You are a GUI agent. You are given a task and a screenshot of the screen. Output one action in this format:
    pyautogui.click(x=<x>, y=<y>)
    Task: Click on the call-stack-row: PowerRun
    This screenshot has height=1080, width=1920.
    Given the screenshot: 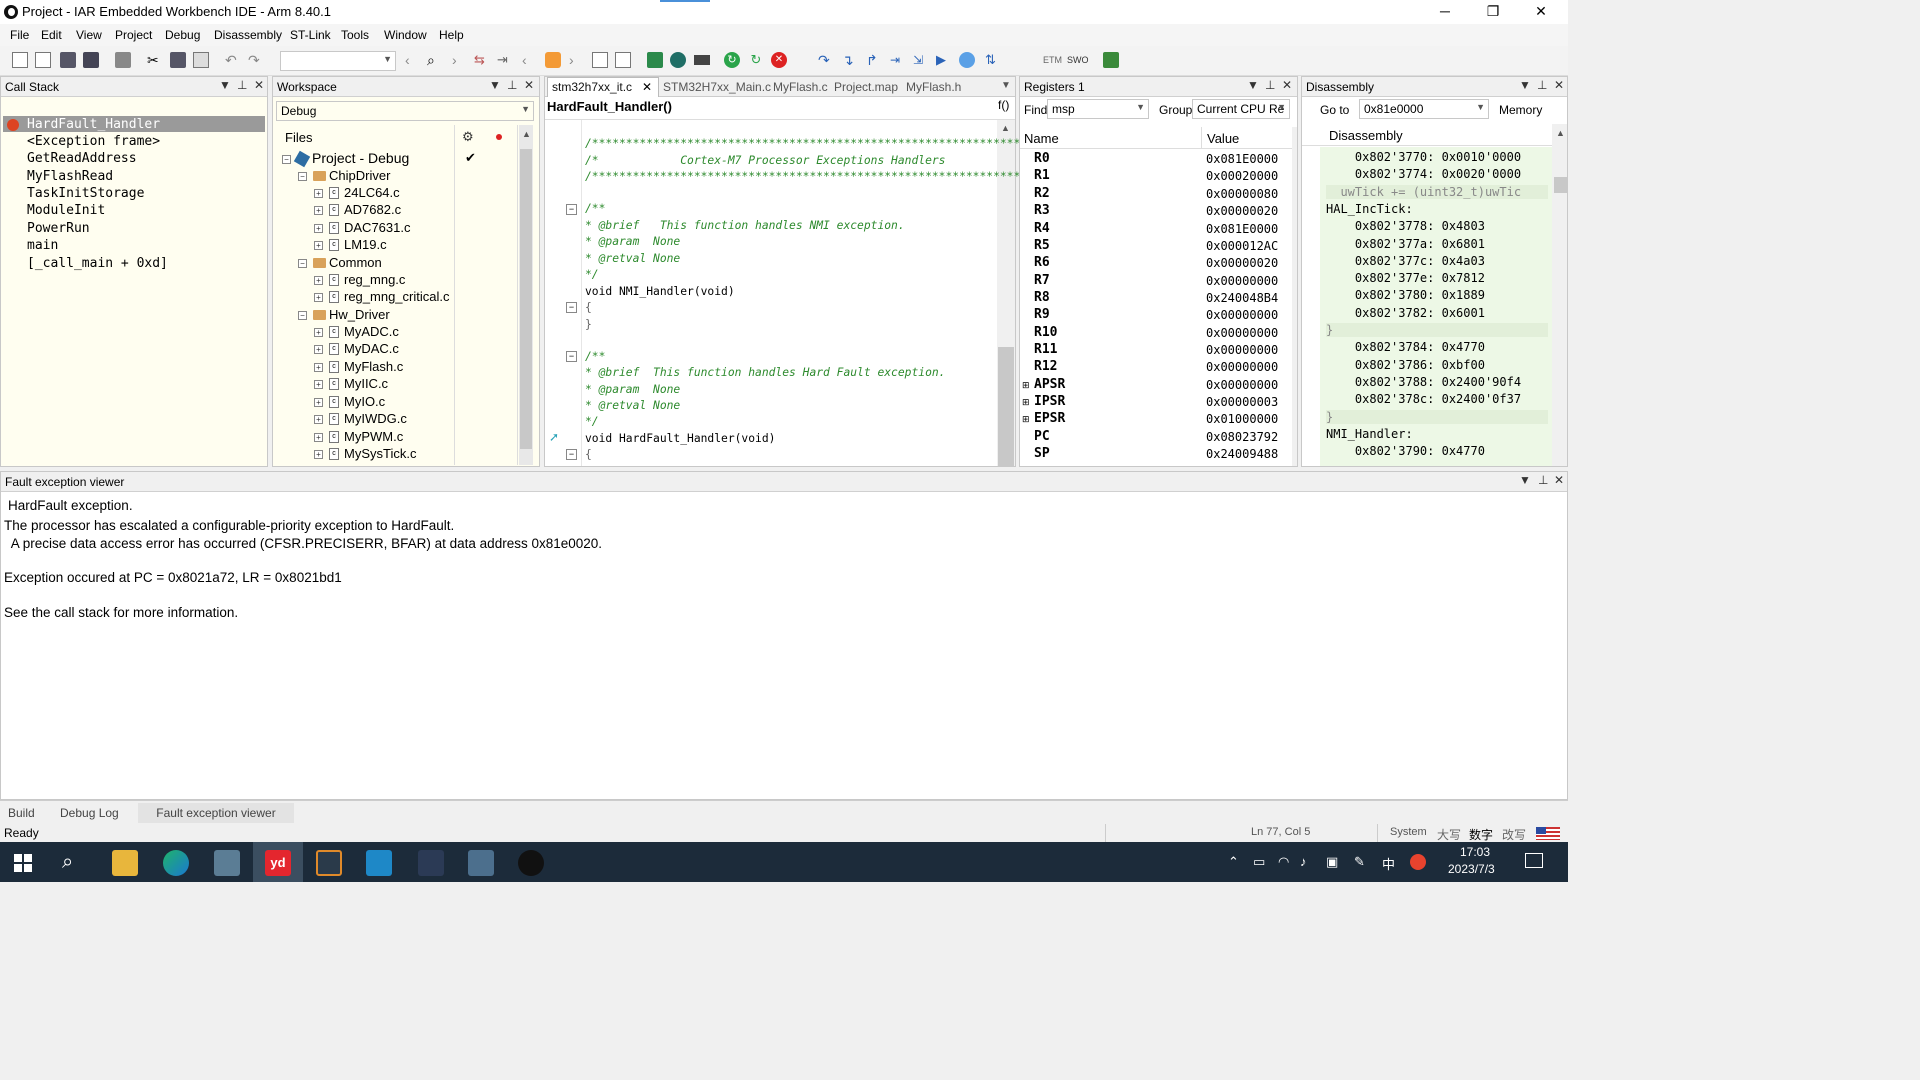 What is the action you would take?
    pyautogui.click(x=58, y=228)
    